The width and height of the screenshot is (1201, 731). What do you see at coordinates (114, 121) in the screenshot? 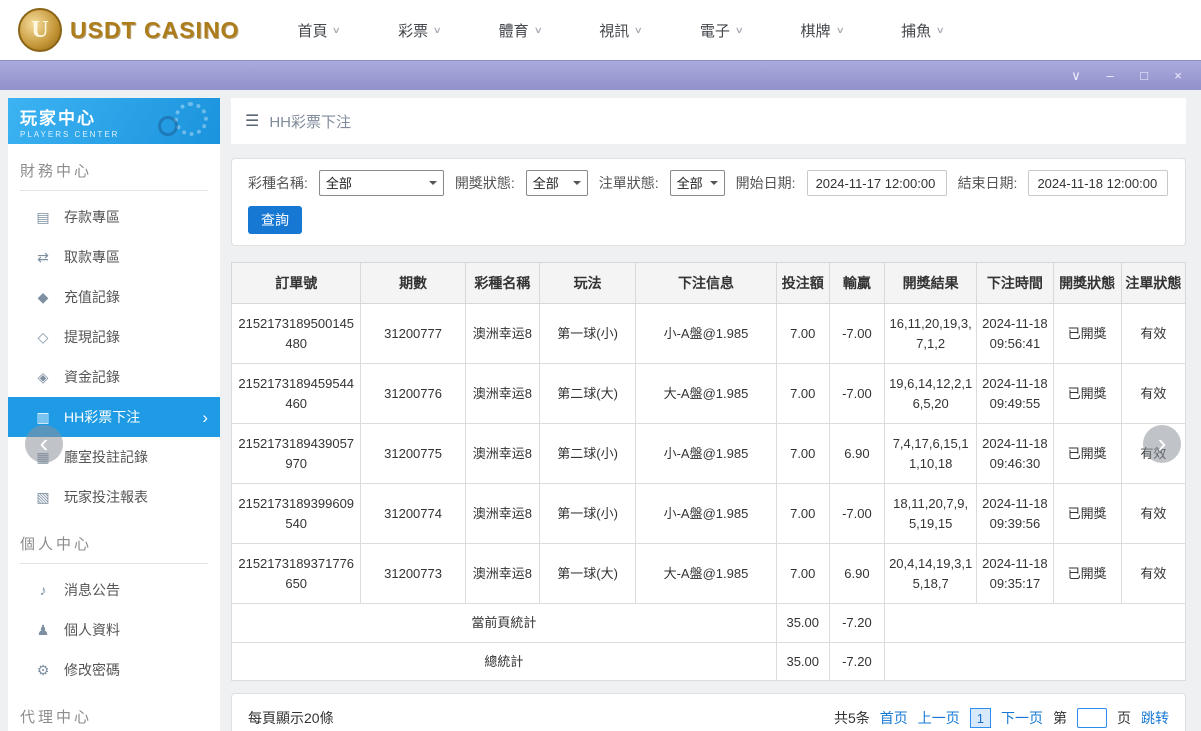
I see `sidebar-header: 玩家中心 PLAYERS CENTER` at bounding box center [114, 121].